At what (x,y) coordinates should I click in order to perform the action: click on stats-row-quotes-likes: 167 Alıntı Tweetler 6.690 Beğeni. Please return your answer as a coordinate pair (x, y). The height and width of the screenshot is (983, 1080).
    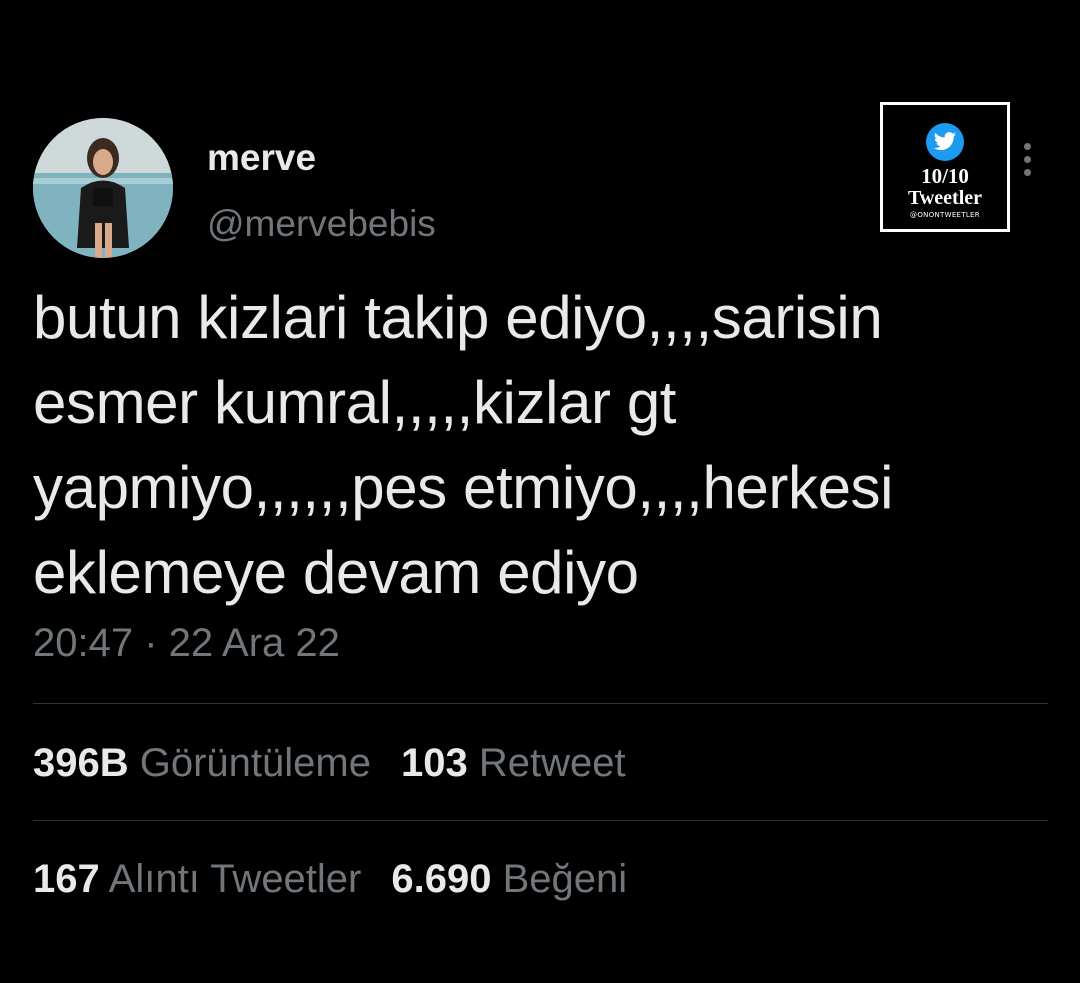
    Looking at the image, I should click on (330, 879).